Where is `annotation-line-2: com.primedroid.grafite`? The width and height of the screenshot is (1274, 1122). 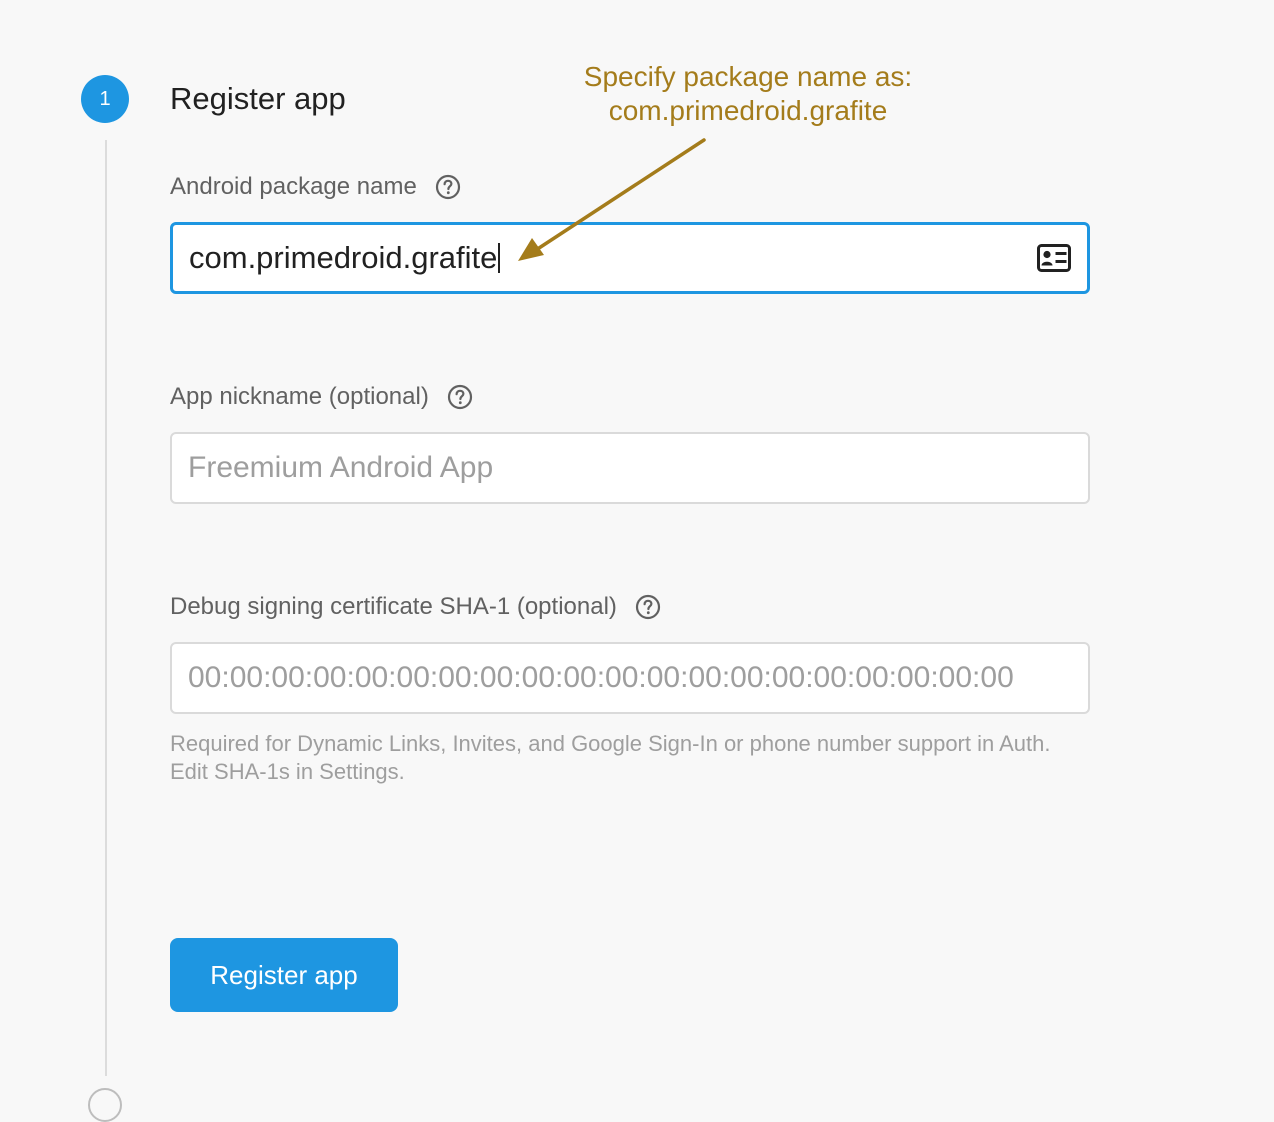 annotation-line-2: com.primedroid.grafite is located at coordinates (748, 110).